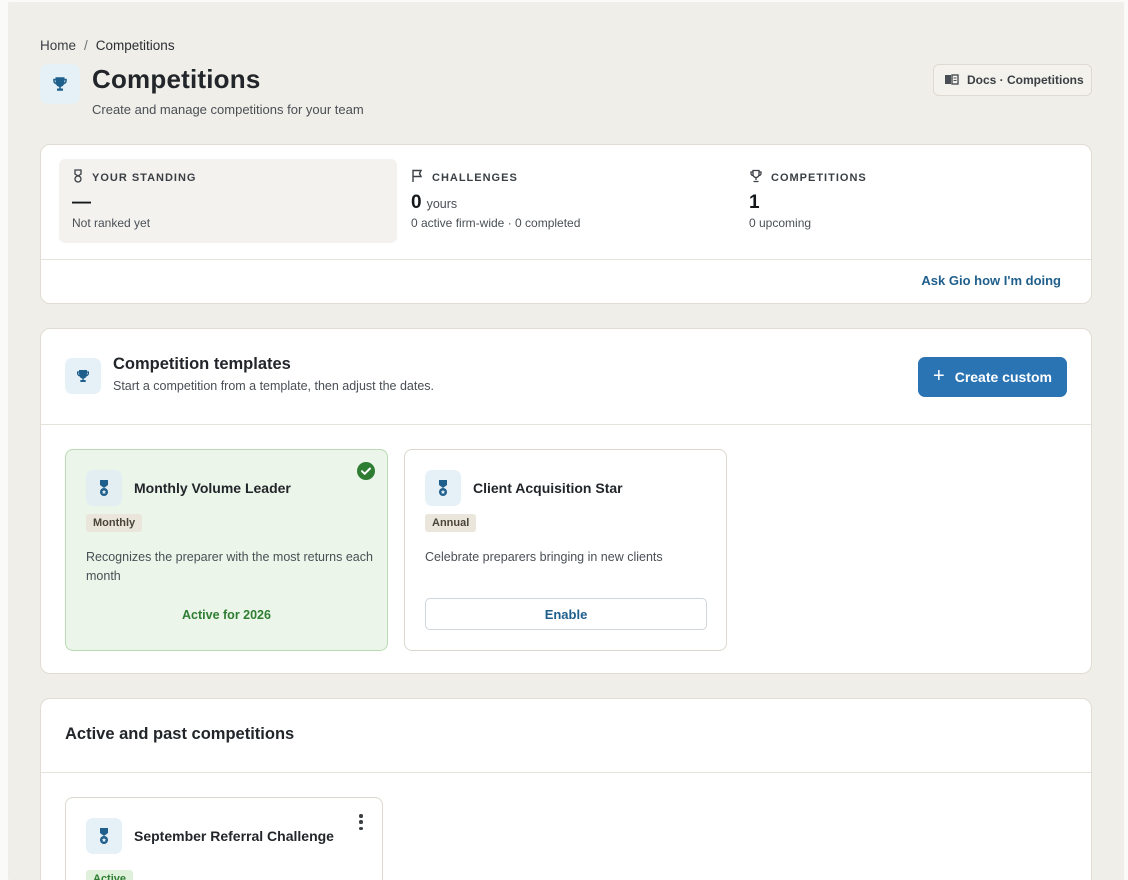 The height and width of the screenshot is (880, 1128). What do you see at coordinates (496, 223) in the screenshot?
I see `challenges-sub: 0 active firm-wide · 0 completed` at bounding box center [496, 223].